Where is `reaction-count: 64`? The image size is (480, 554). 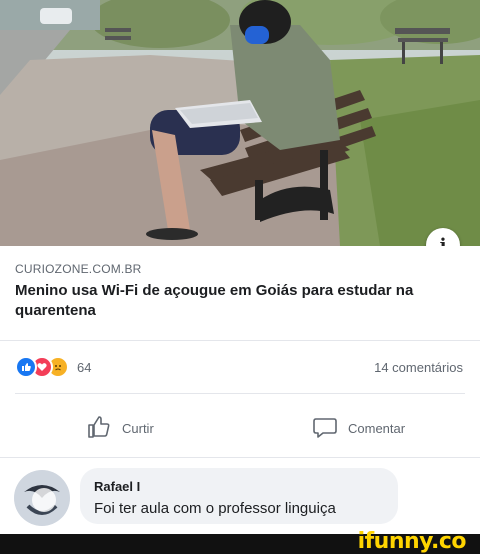 reaction-count: 64 is located at coordinates (84, 367).